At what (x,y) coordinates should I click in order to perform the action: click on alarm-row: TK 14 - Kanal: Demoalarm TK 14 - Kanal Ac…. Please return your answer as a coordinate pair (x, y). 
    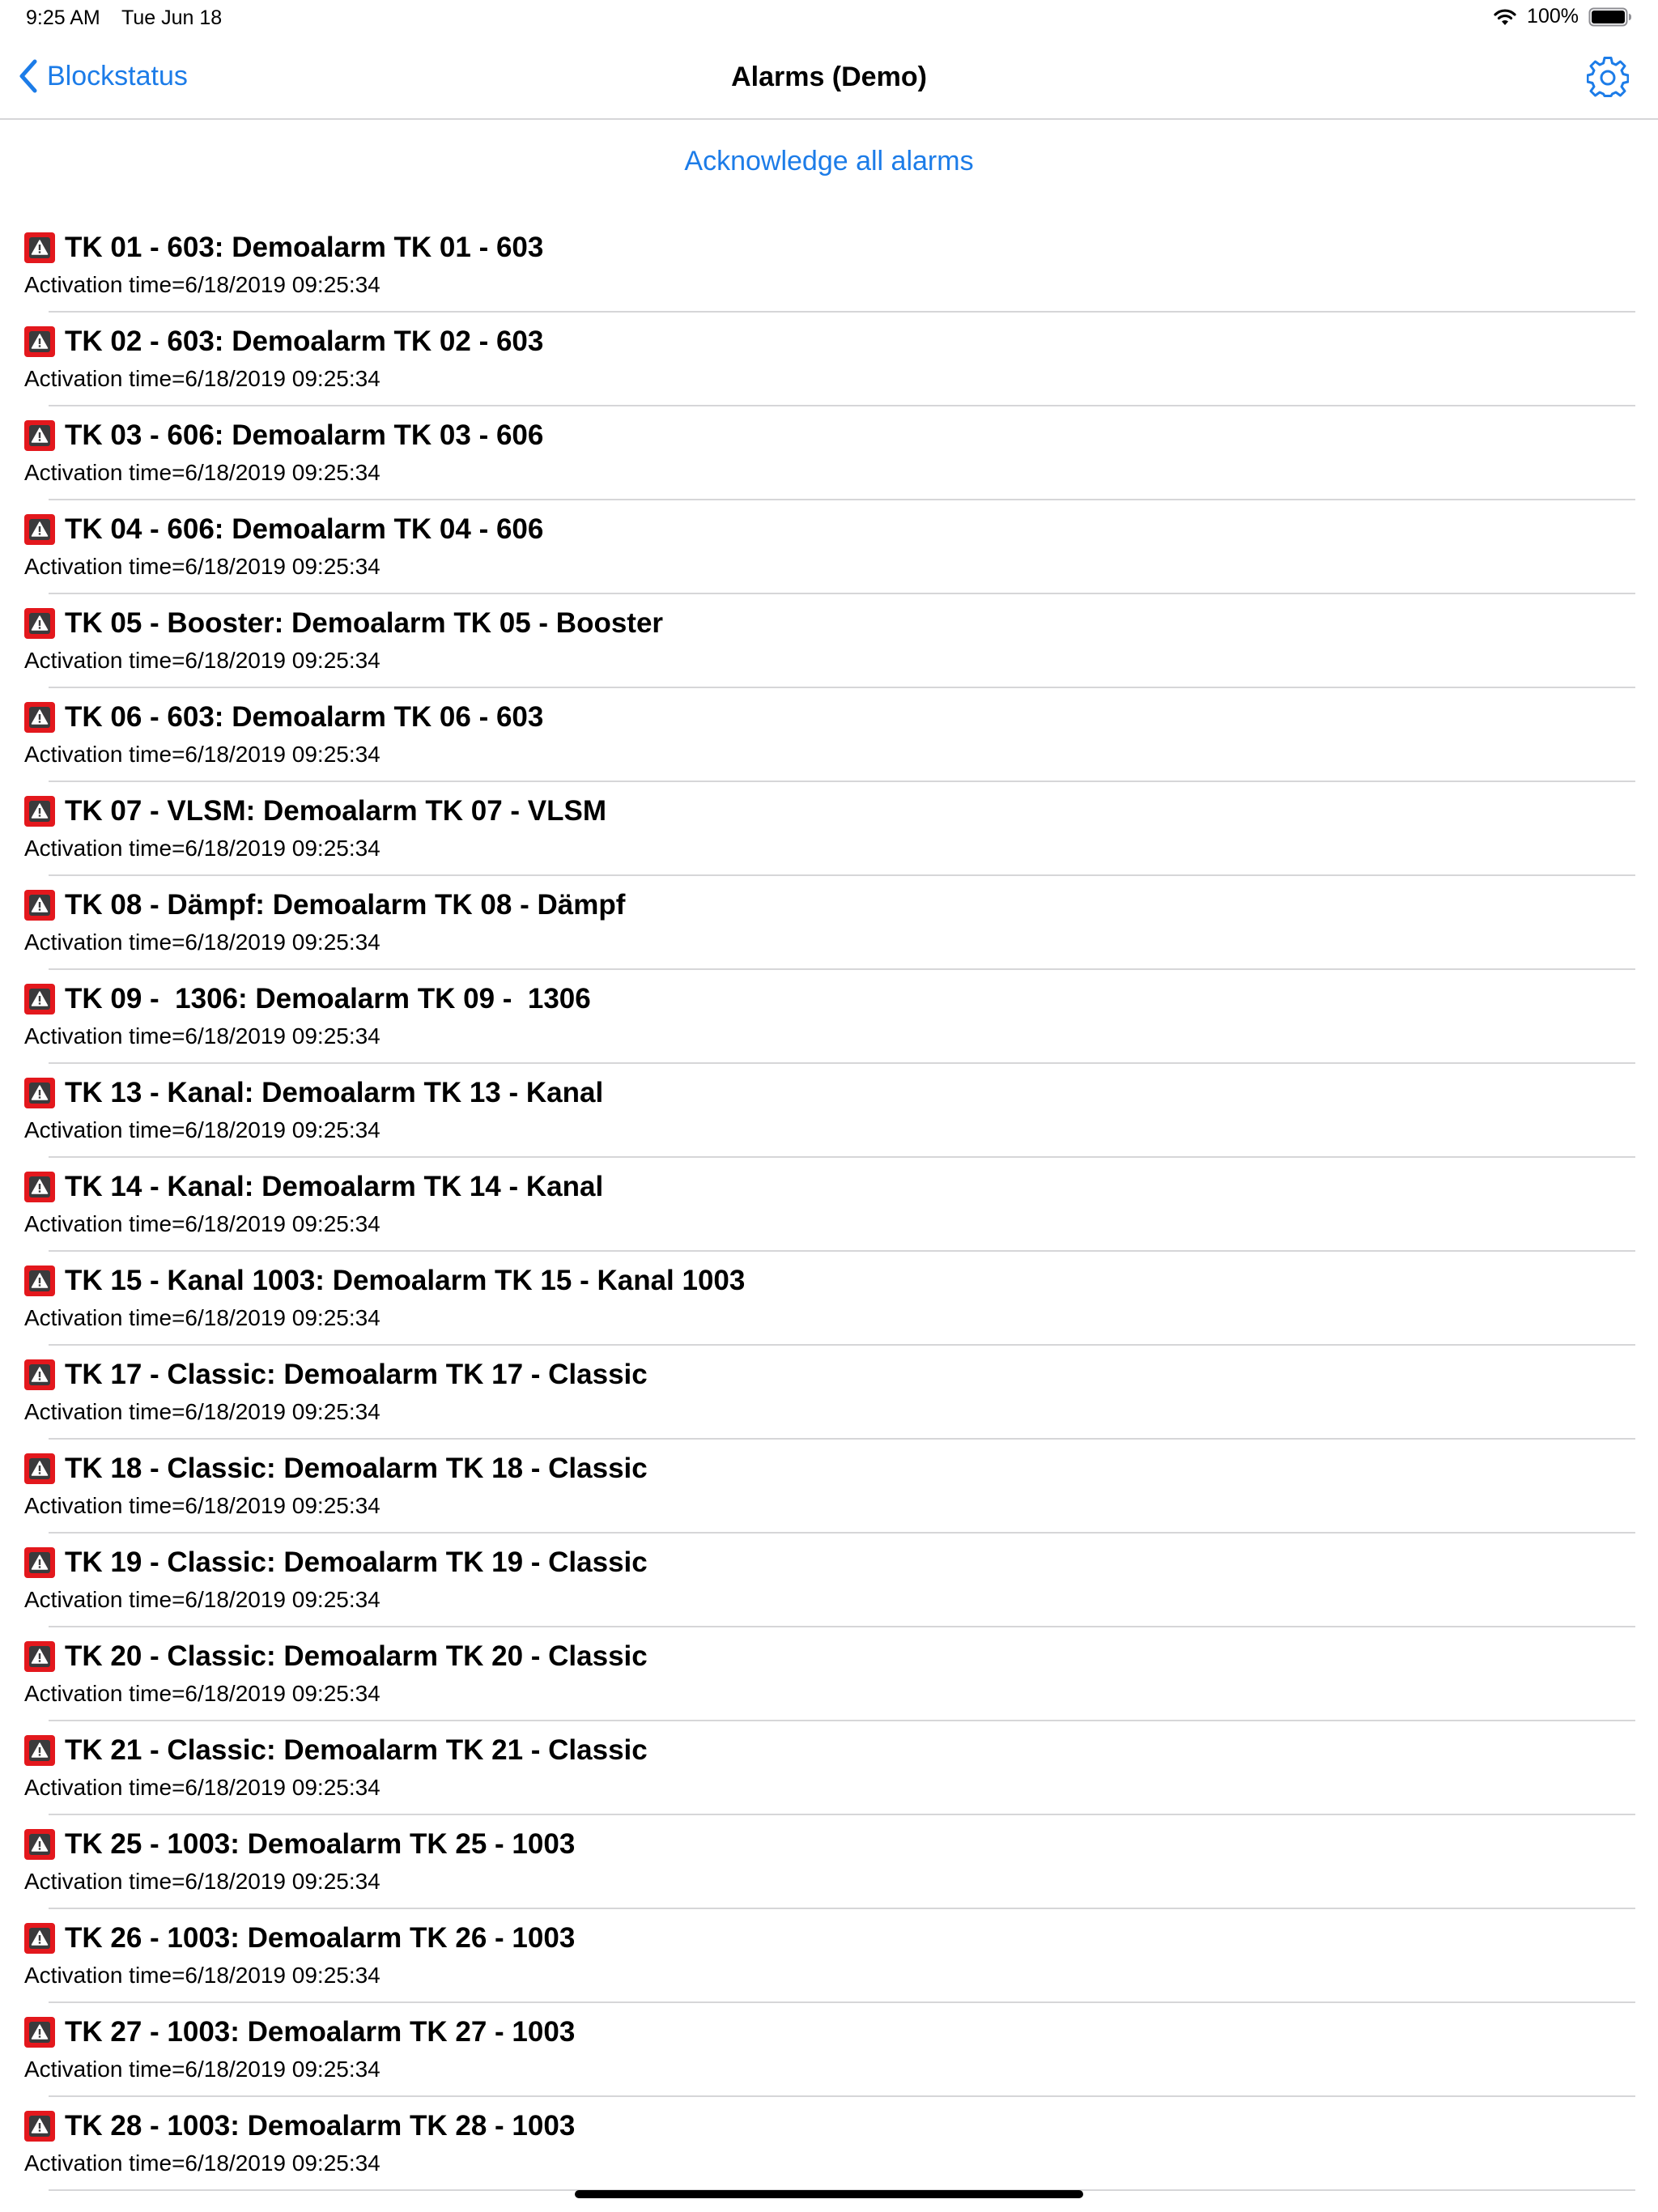
    Looking at the image, I should click on (829, 1205).